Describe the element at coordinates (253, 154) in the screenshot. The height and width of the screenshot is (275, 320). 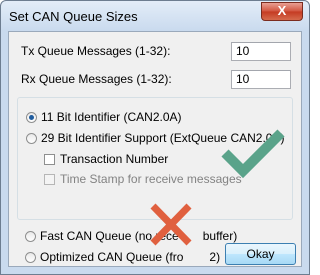
I see `checkmark-icon` at that location.